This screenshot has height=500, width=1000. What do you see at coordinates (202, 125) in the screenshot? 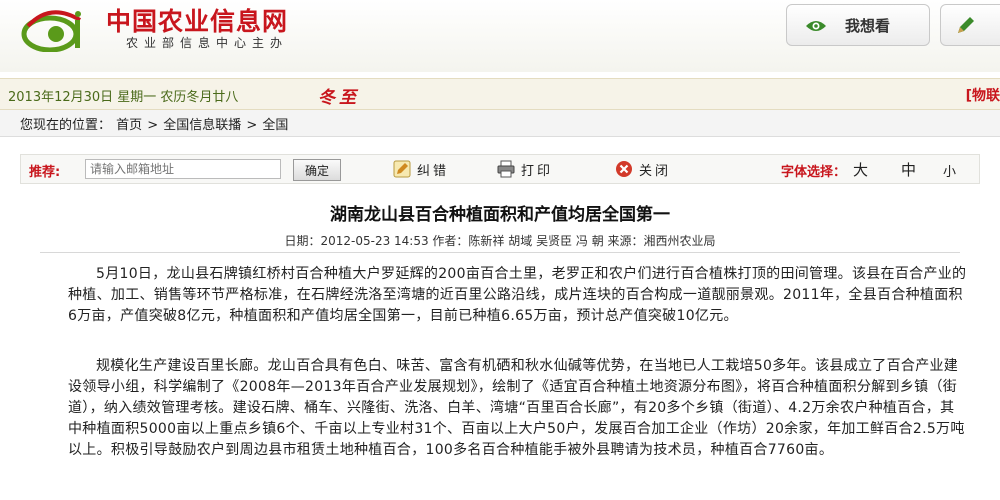
I see `breadcrumb-national-news: 全国信息联播` at bounding box center [202, 125].